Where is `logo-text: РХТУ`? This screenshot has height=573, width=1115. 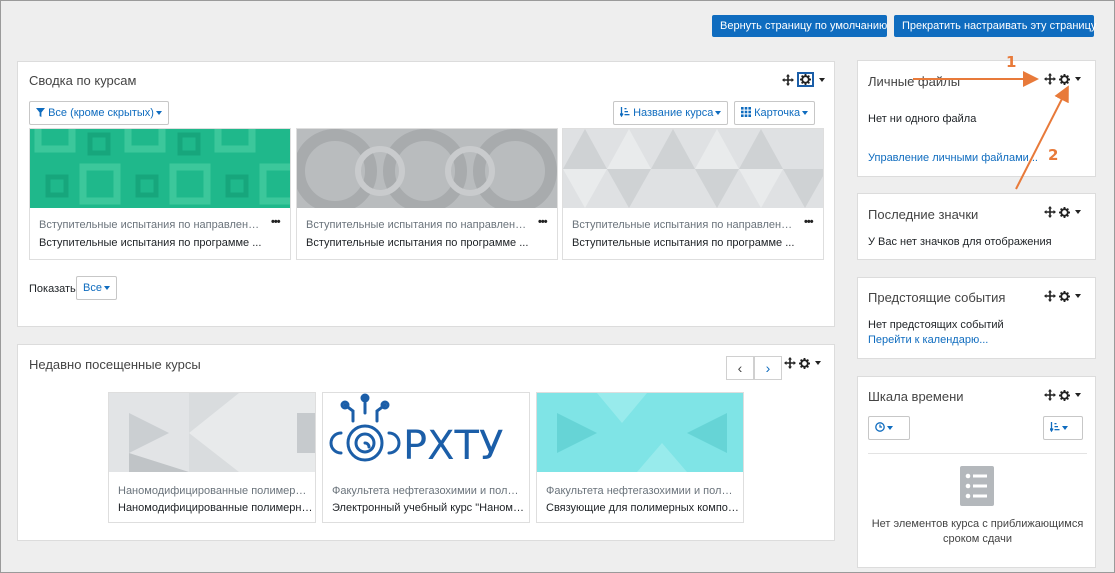
logo-text: РХТУ is located at coordinates (453, 446).